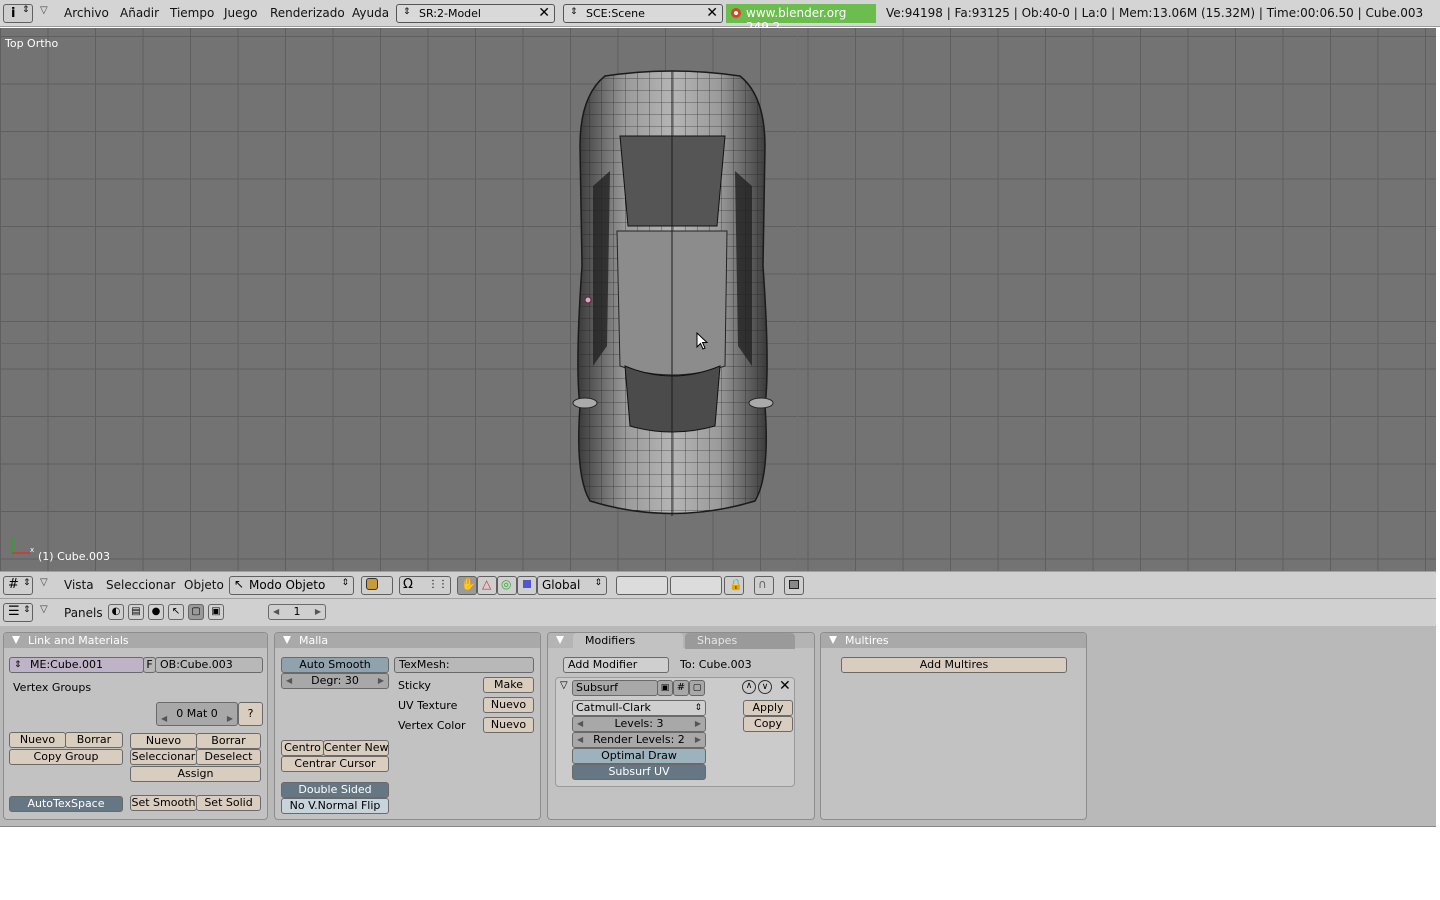 This screenshot has width=1440, height=900. Describe the element at coordinates (291, 585) in the screenshot. I see `mode-selector: ↖ Modo Objeto ⇕` at that location.